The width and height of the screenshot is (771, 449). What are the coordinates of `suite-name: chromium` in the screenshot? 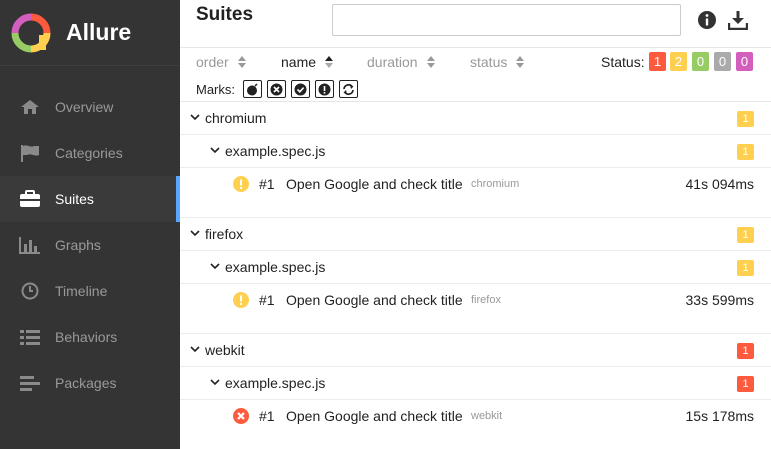 It's located at (236, 118).